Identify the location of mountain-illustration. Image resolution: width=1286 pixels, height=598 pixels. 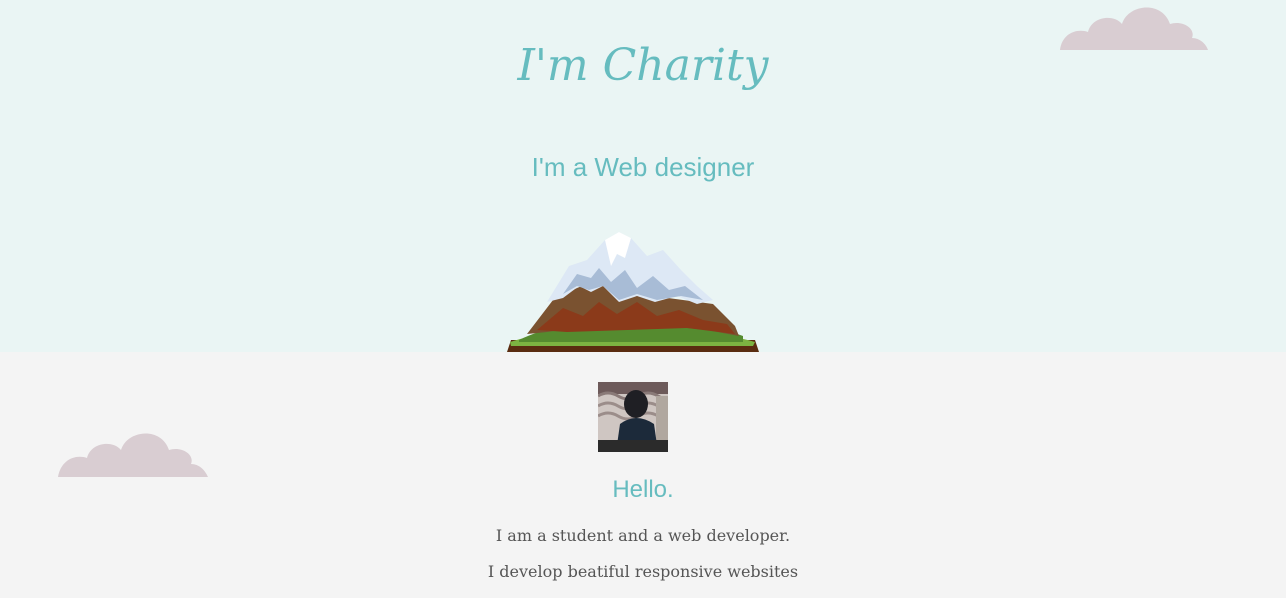
(633, 292).